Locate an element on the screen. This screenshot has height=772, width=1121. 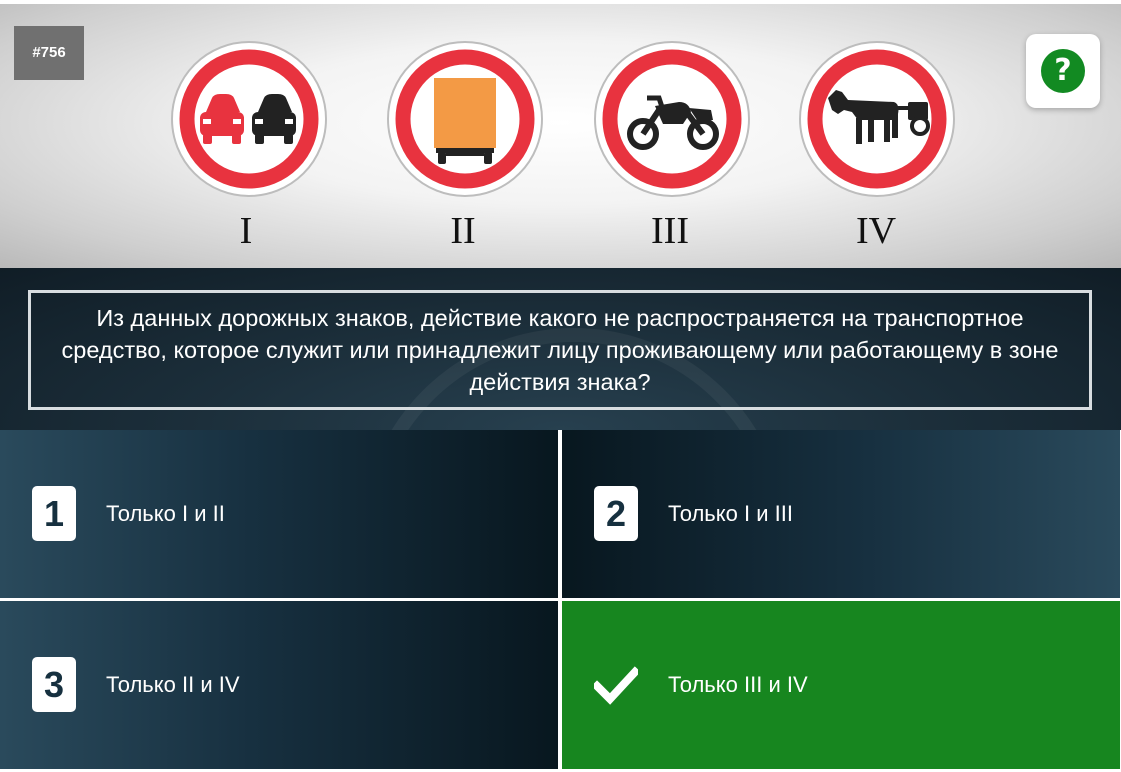
help-button: ? is located at coordinates (1063, 71).